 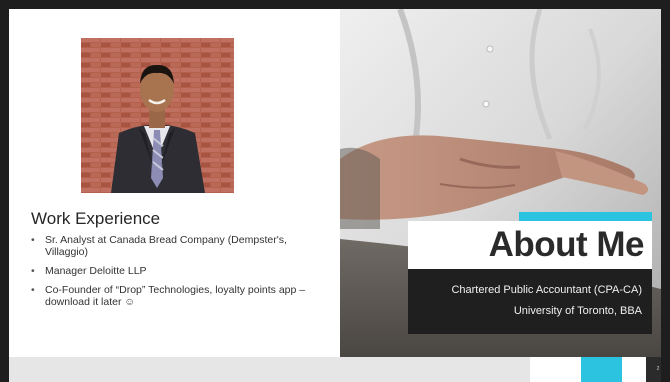 What do you see at coordinates (585, 216) in the screenshot?
I see `title-accent-bar` at bounding box center [585, 216].